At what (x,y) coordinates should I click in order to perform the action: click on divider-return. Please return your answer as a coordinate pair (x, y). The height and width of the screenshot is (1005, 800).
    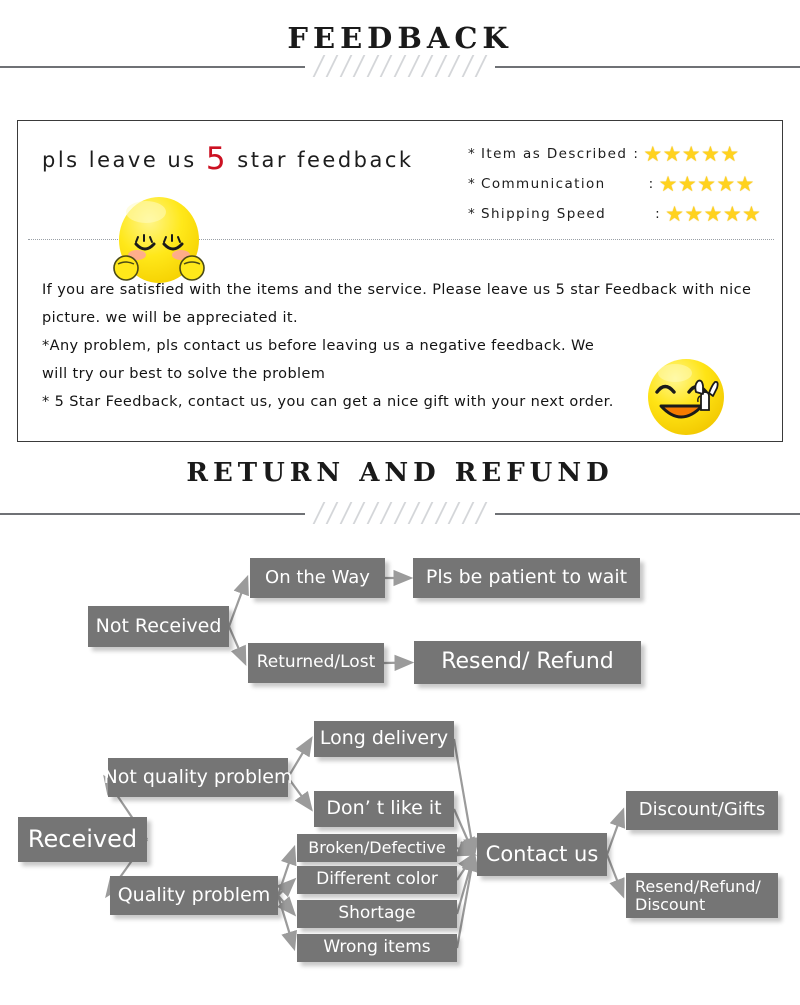
    Looking at the image, I should click on (400, 513).